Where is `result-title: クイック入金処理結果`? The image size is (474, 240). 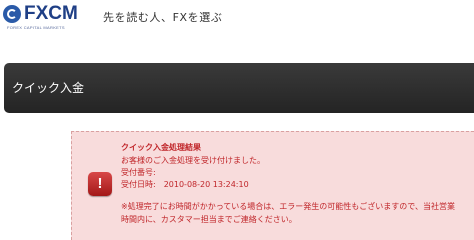 result-title: クイック入金処理結果 is located at coordinates (161, 147).